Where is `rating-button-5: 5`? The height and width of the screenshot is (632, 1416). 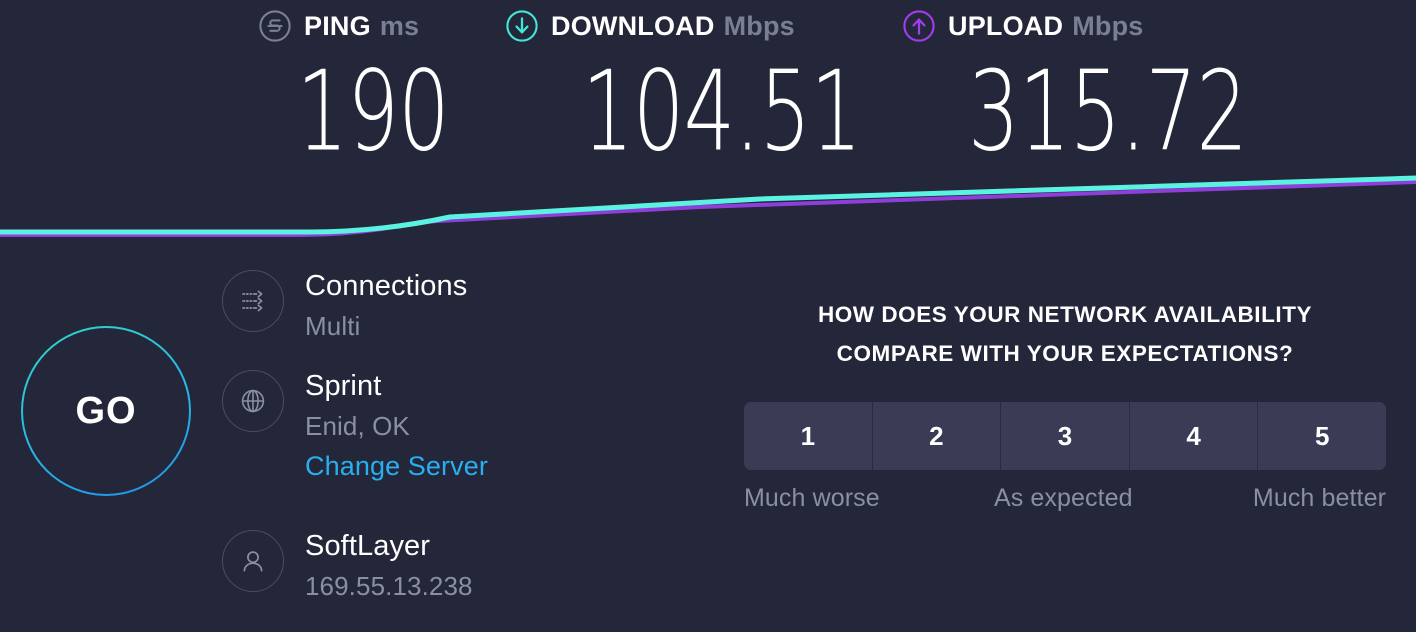
rating-button-5: 5 is located at coordinates (1321, 436).